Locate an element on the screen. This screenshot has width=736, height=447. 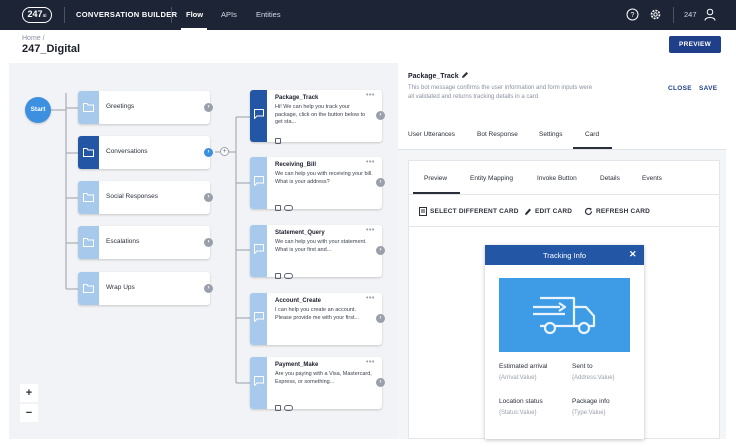
category-greetings: Greetings › is located at coordinates (145, 107).